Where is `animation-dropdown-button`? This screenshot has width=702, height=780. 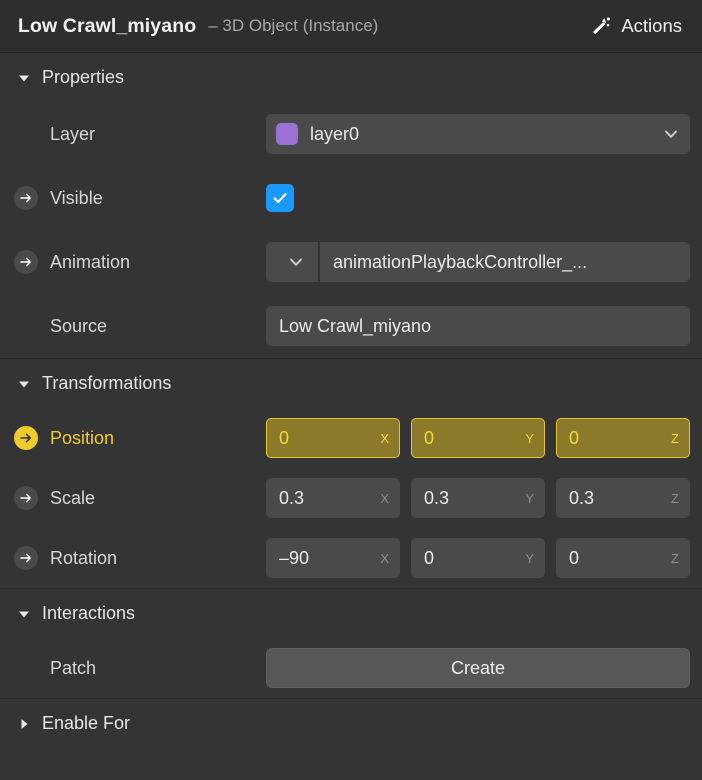
animation-dropdown-button is located at coordinates (292, 262).